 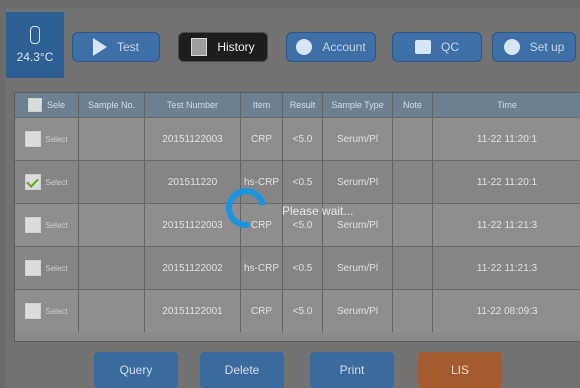 I want to click on header-result: Result, so click(x=303, y=105).